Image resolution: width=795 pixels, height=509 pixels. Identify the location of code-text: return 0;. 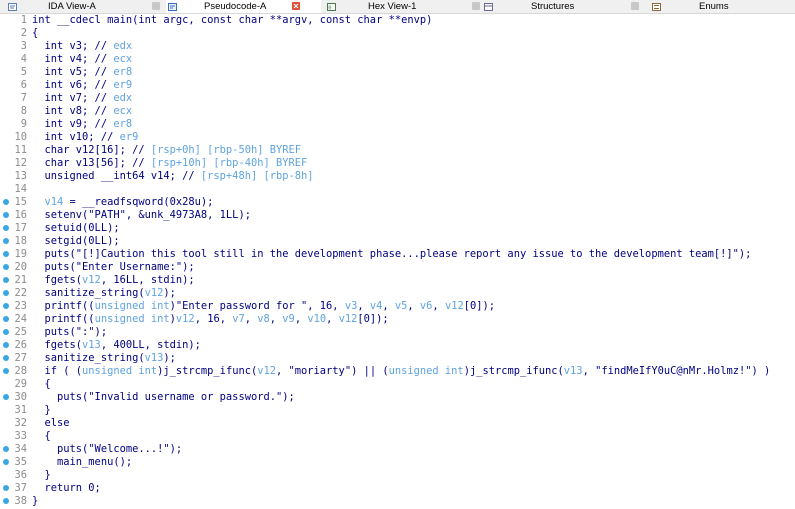
(66, 488).